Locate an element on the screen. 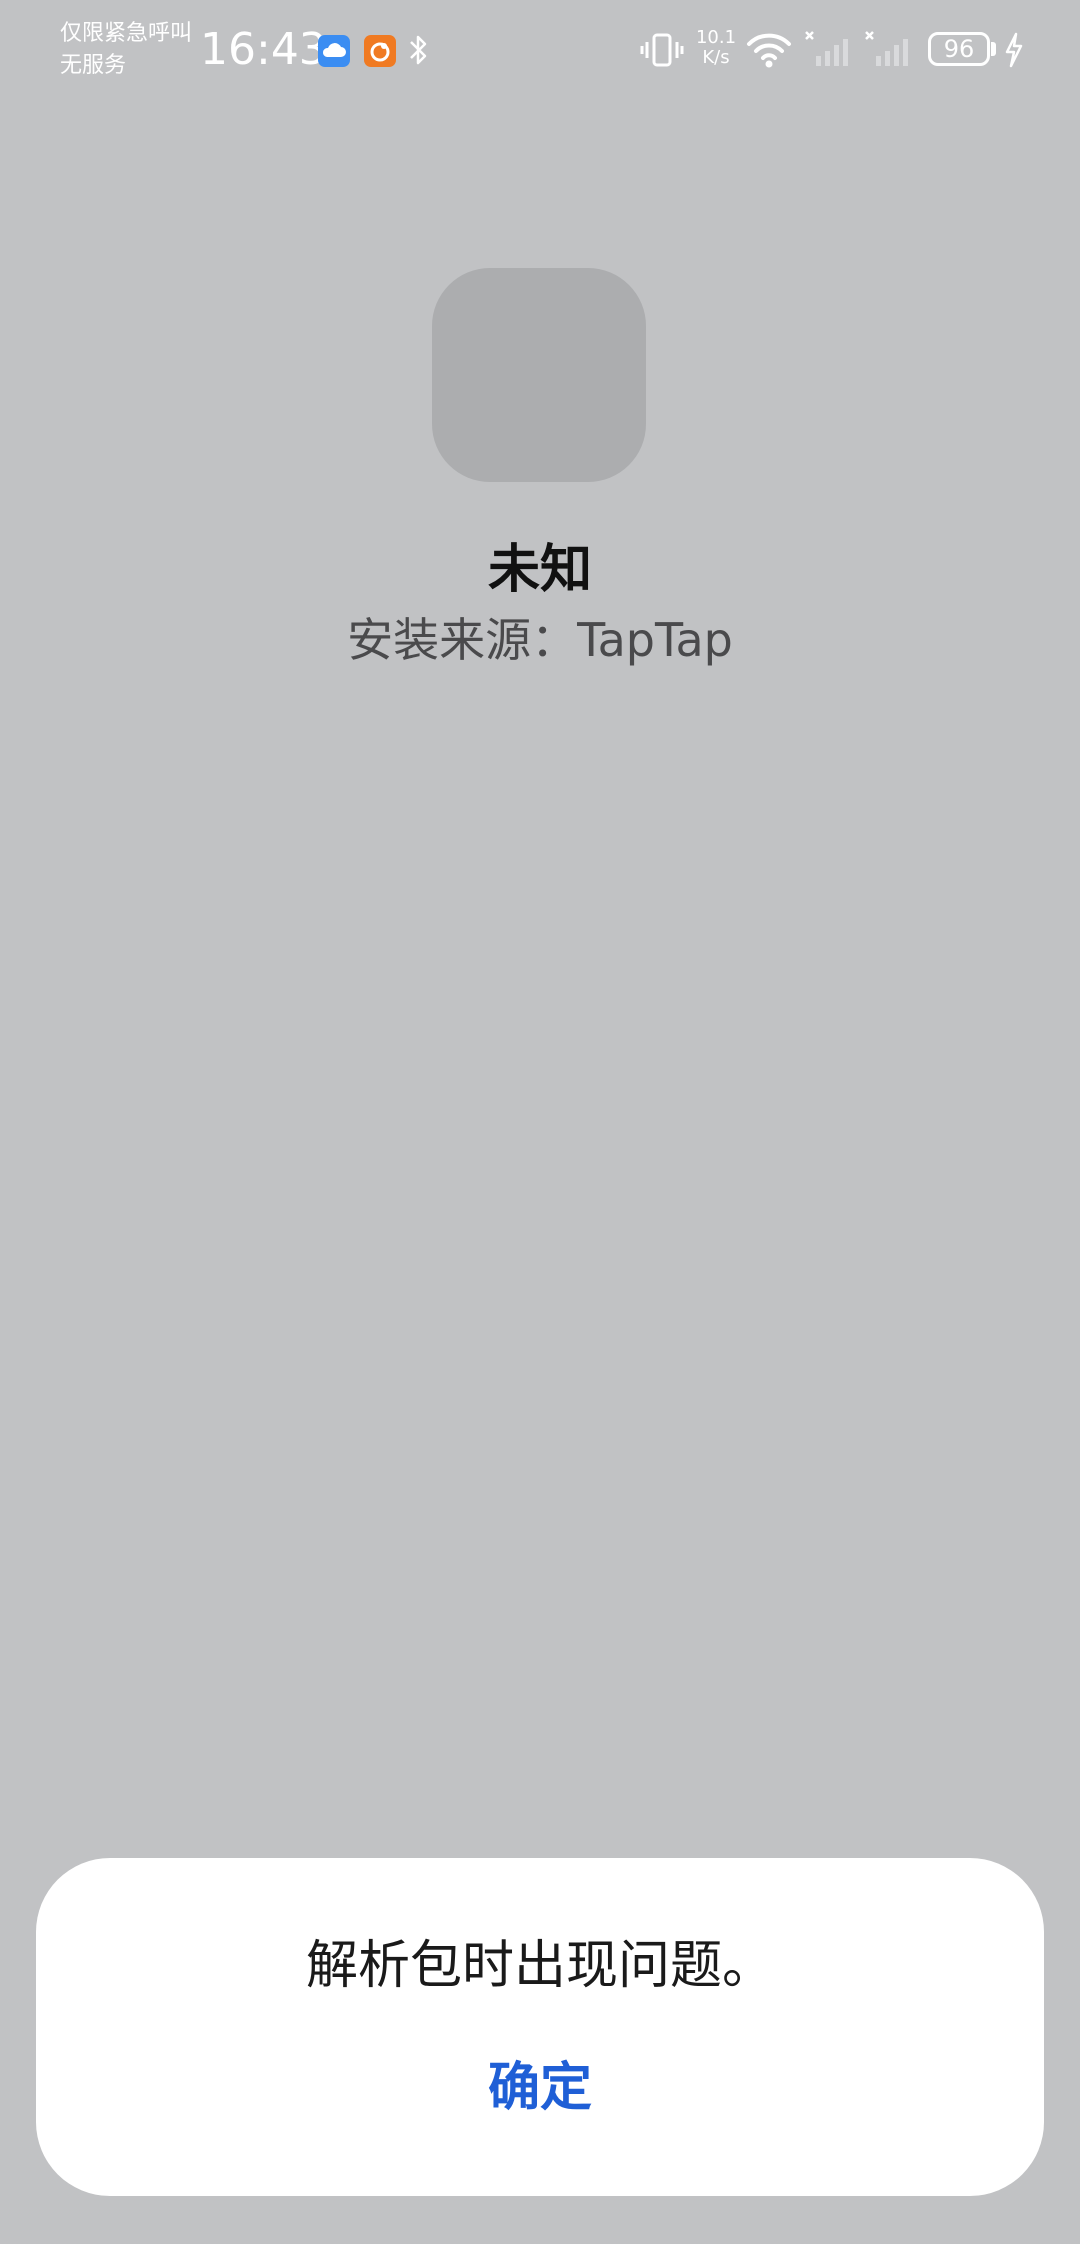 This screenshot has height=2244, width=1080. carrier-line-2: 无服务 is located at coordinates (93, 65).